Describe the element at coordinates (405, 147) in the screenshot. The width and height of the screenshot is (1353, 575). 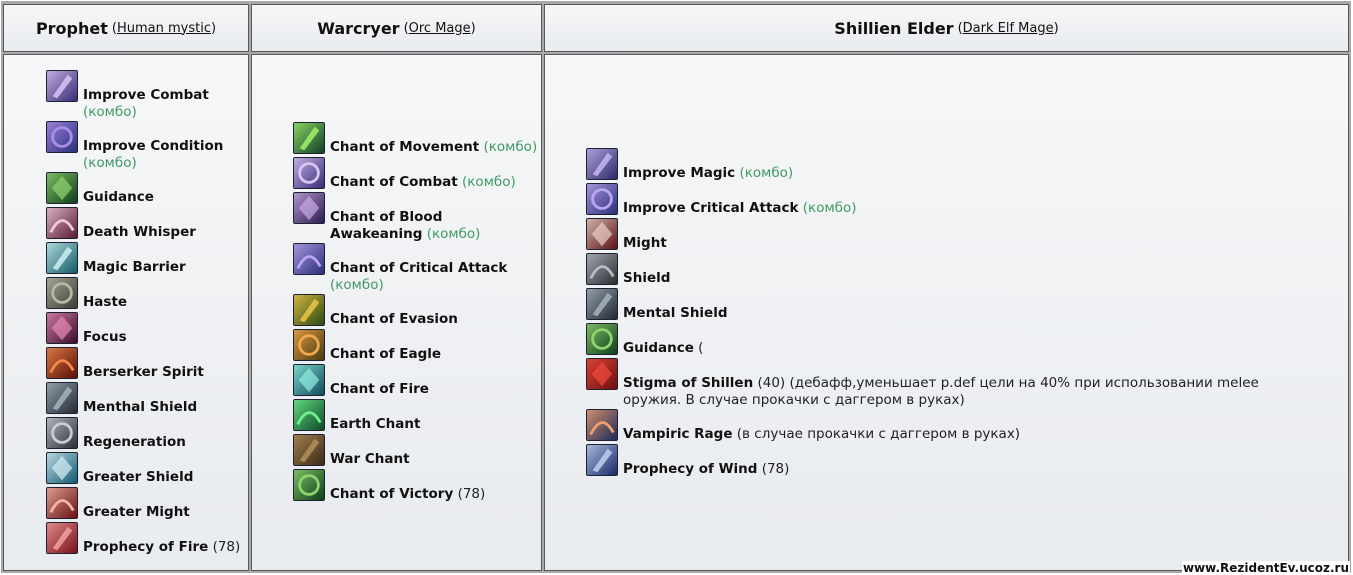
I see `skill-name: Chant of Movement` at that location.